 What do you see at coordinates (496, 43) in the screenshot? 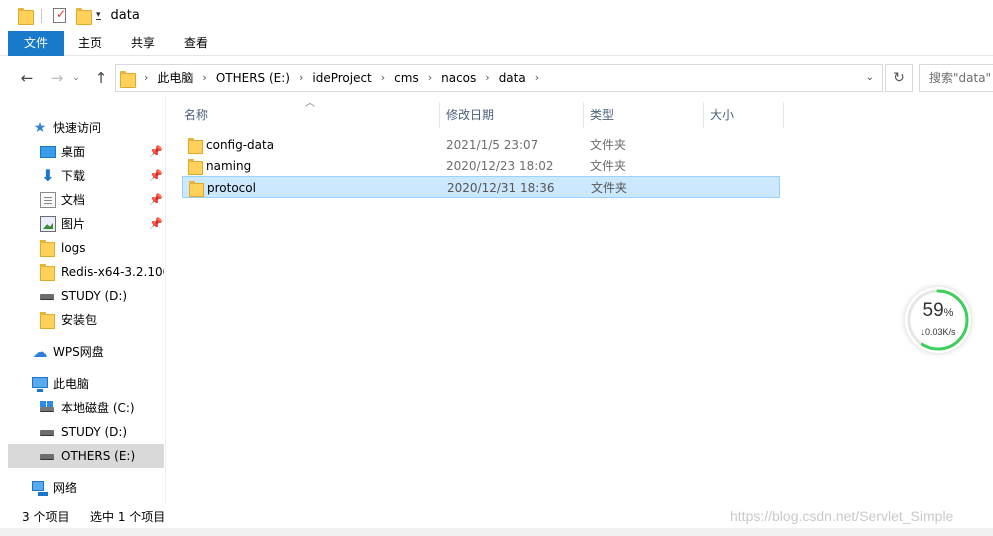
I see `ribbon-tabs: 文件 主页 共享 查看` at bounding box center [496, 43].